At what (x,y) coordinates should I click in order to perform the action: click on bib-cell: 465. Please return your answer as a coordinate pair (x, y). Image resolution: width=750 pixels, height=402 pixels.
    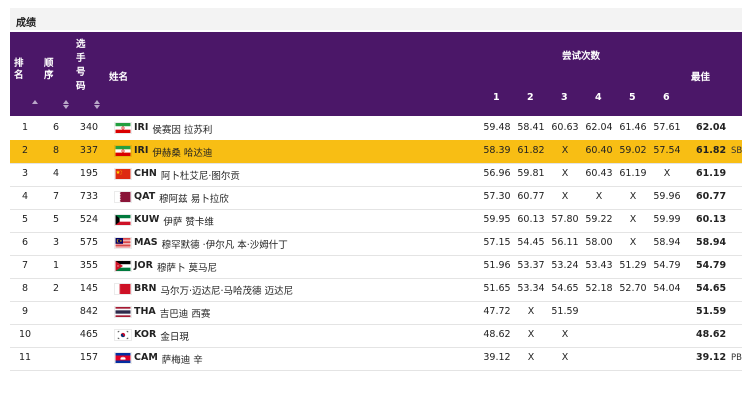
    Looking at the image, I should click on (89, 334).